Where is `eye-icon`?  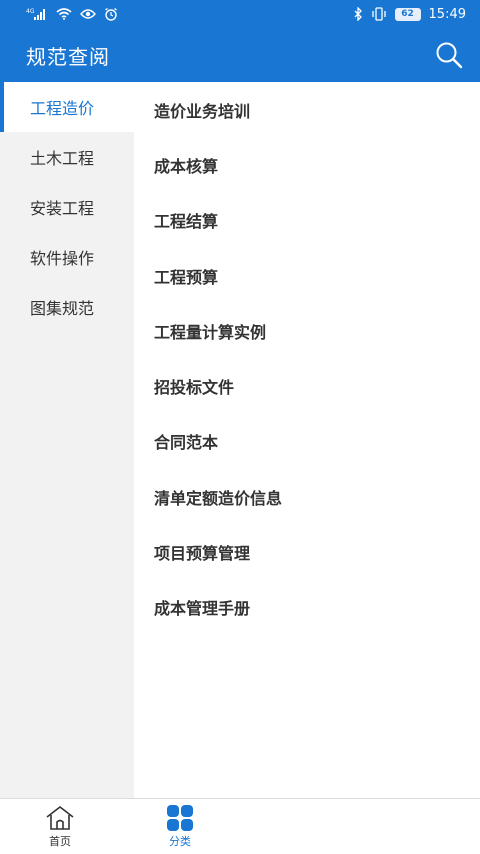
eye-icon is located at coordinates (88, 14).